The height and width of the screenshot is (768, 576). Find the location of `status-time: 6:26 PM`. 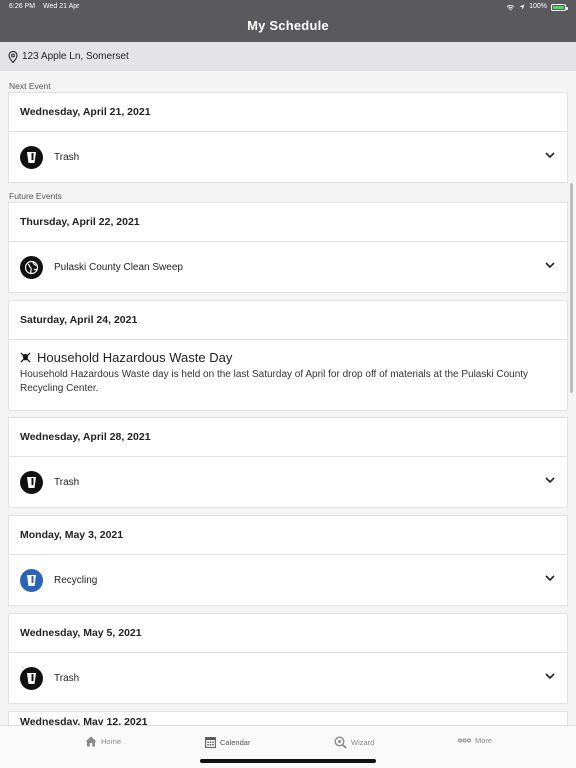

status-time: 6:26 PM is located at coordinates (22, 6).